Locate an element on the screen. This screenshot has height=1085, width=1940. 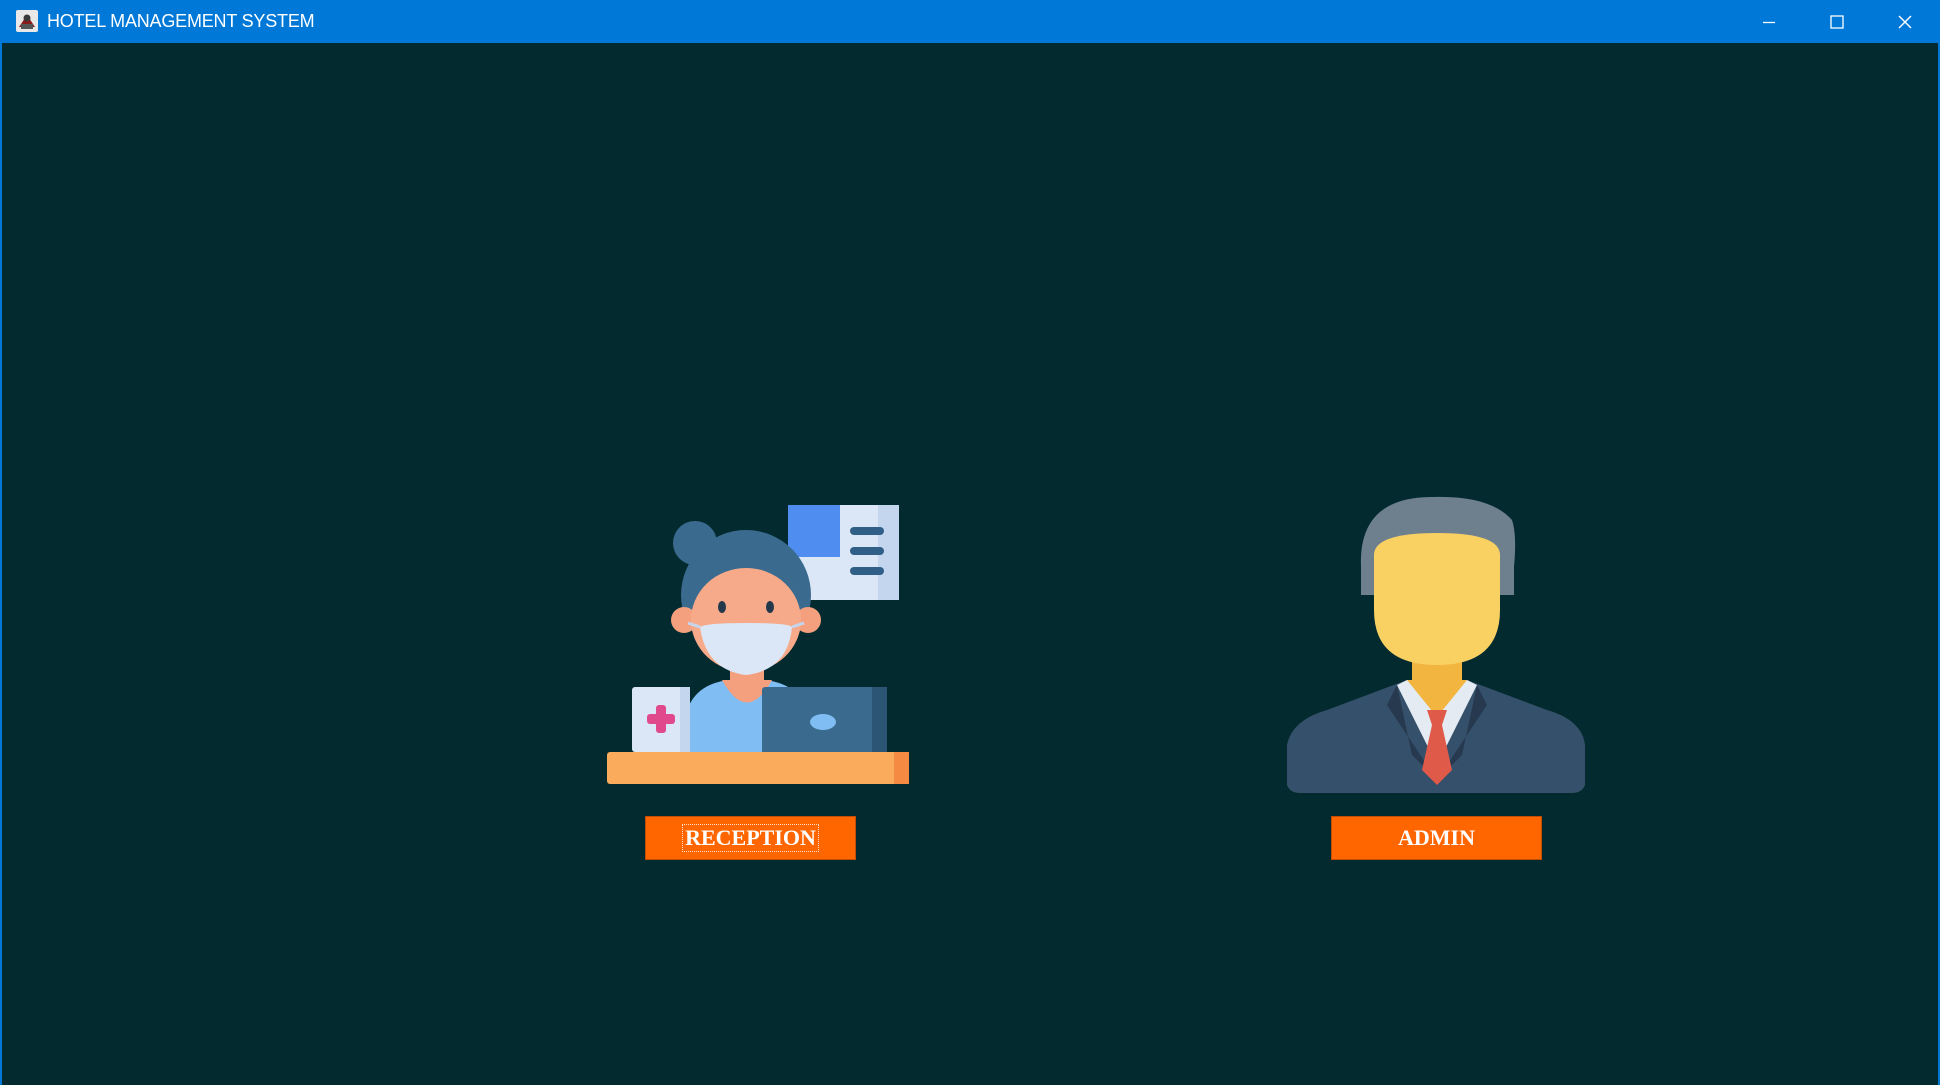
close-button is located at coordinates (1905, 21).